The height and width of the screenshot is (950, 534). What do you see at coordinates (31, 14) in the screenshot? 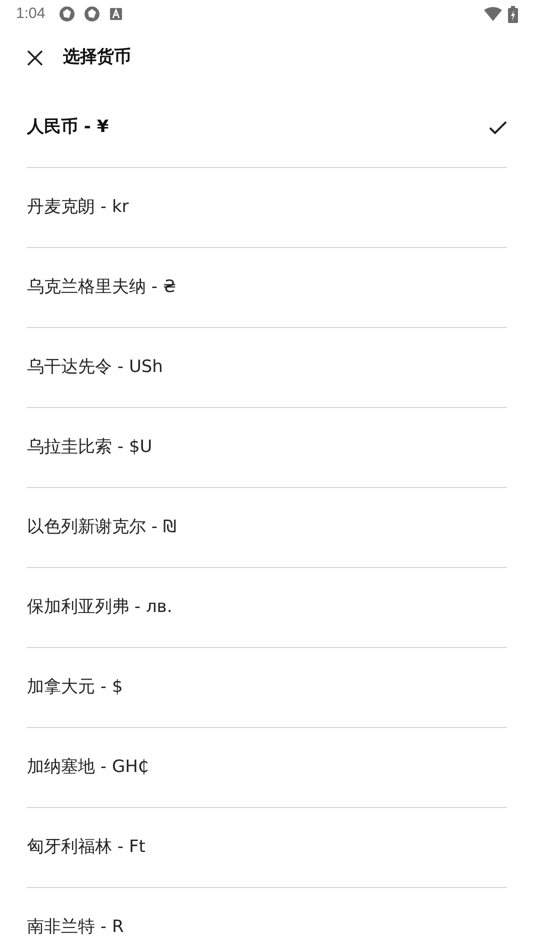
I see `status-time: 1:04` at bounding box center [31, 14].